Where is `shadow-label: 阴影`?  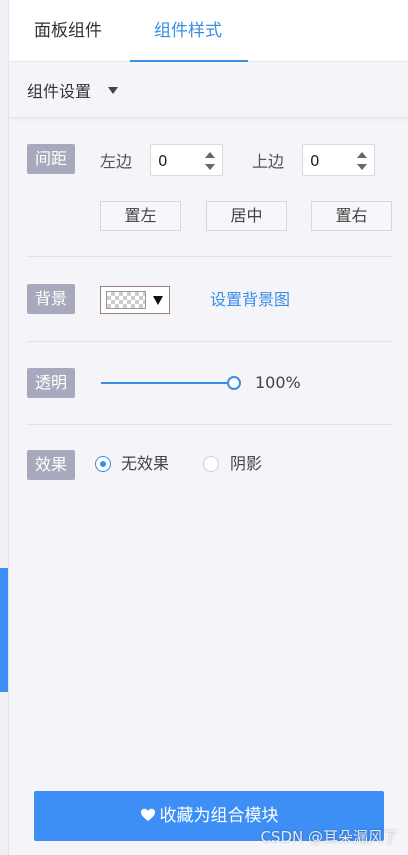
shadow-label: 阴影 is located at coordinates (246, 464).